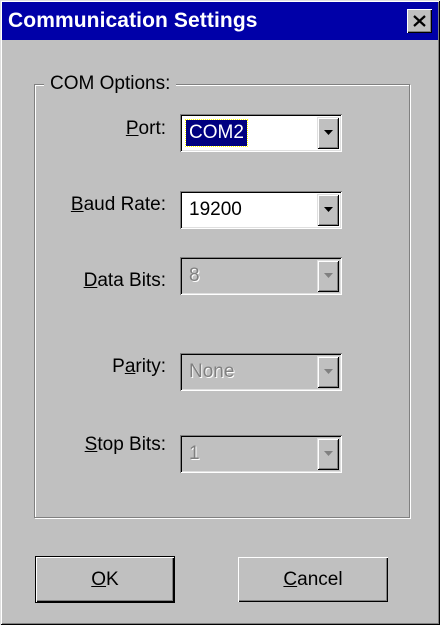 This screenshot has height=625, width=440. Describe the element at coordinates (125, 444) in the screenshot. I see `stop-bits-label: Stop Bits:` at that location.